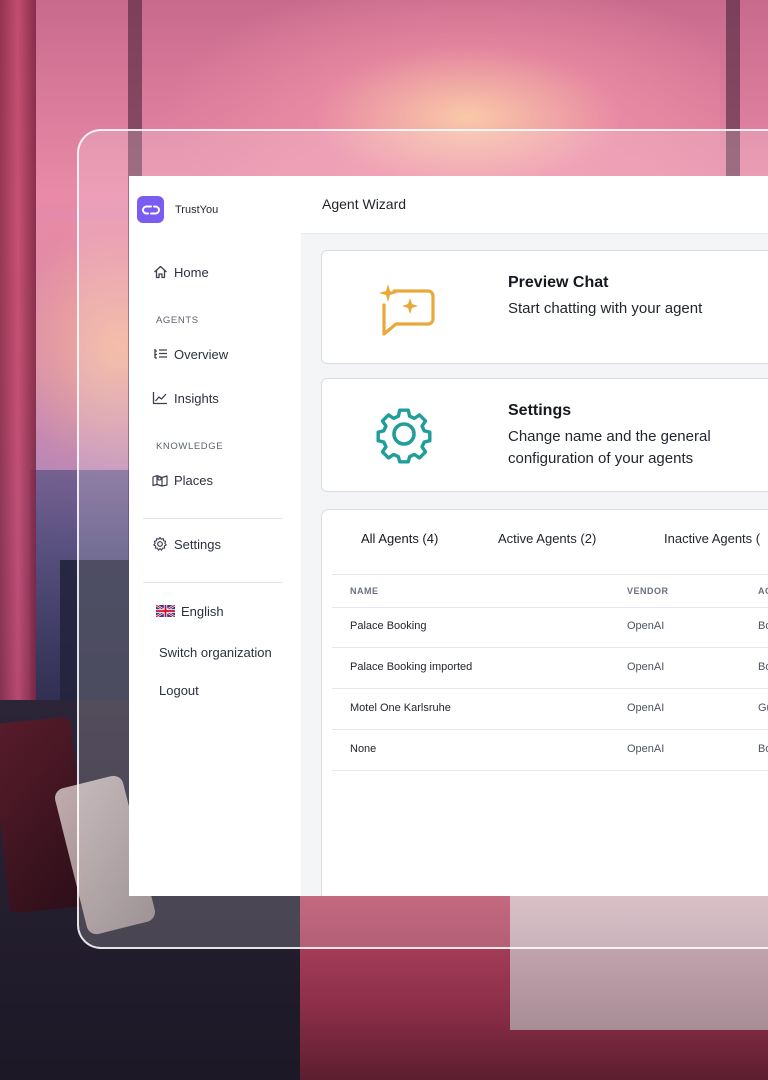 This screenshot has height=1080, width=768. I want to click on agent-name: None, so click(363, 749).